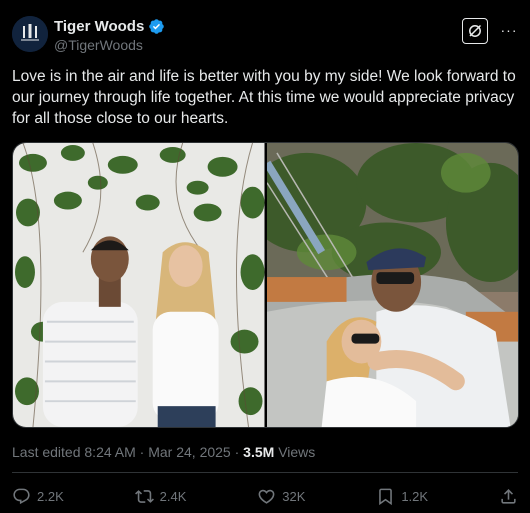 Image resolution: width=530 pixels, height=513 pixels. I want to click on bookmark-icon, so click(386, 496).